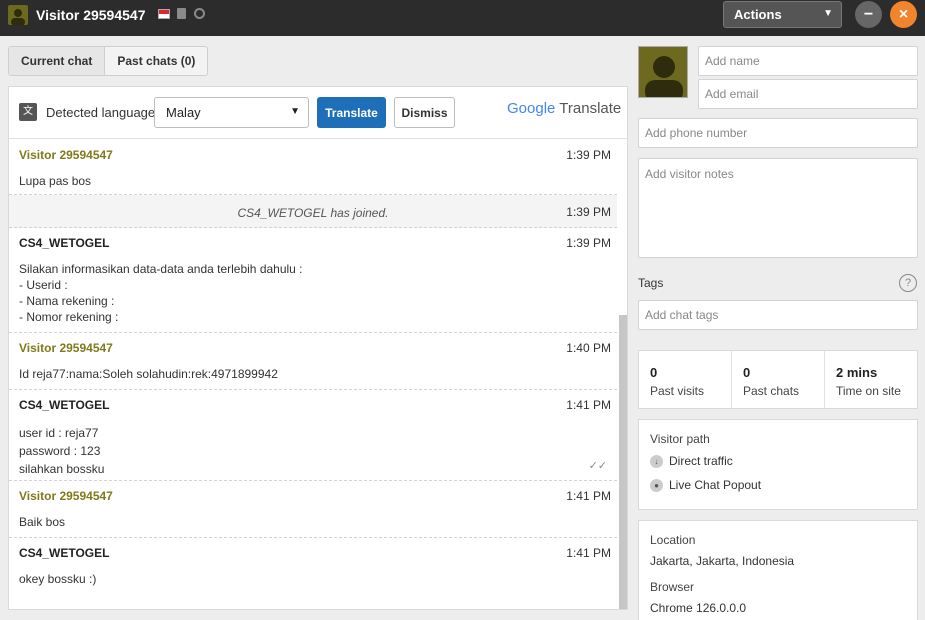 The image size is (925, 620). What do you see at coordinates (698, 608) in the screenshot?
I see `browser-value: Chrome 126.0.0.0` at bounding box center [698, 608].